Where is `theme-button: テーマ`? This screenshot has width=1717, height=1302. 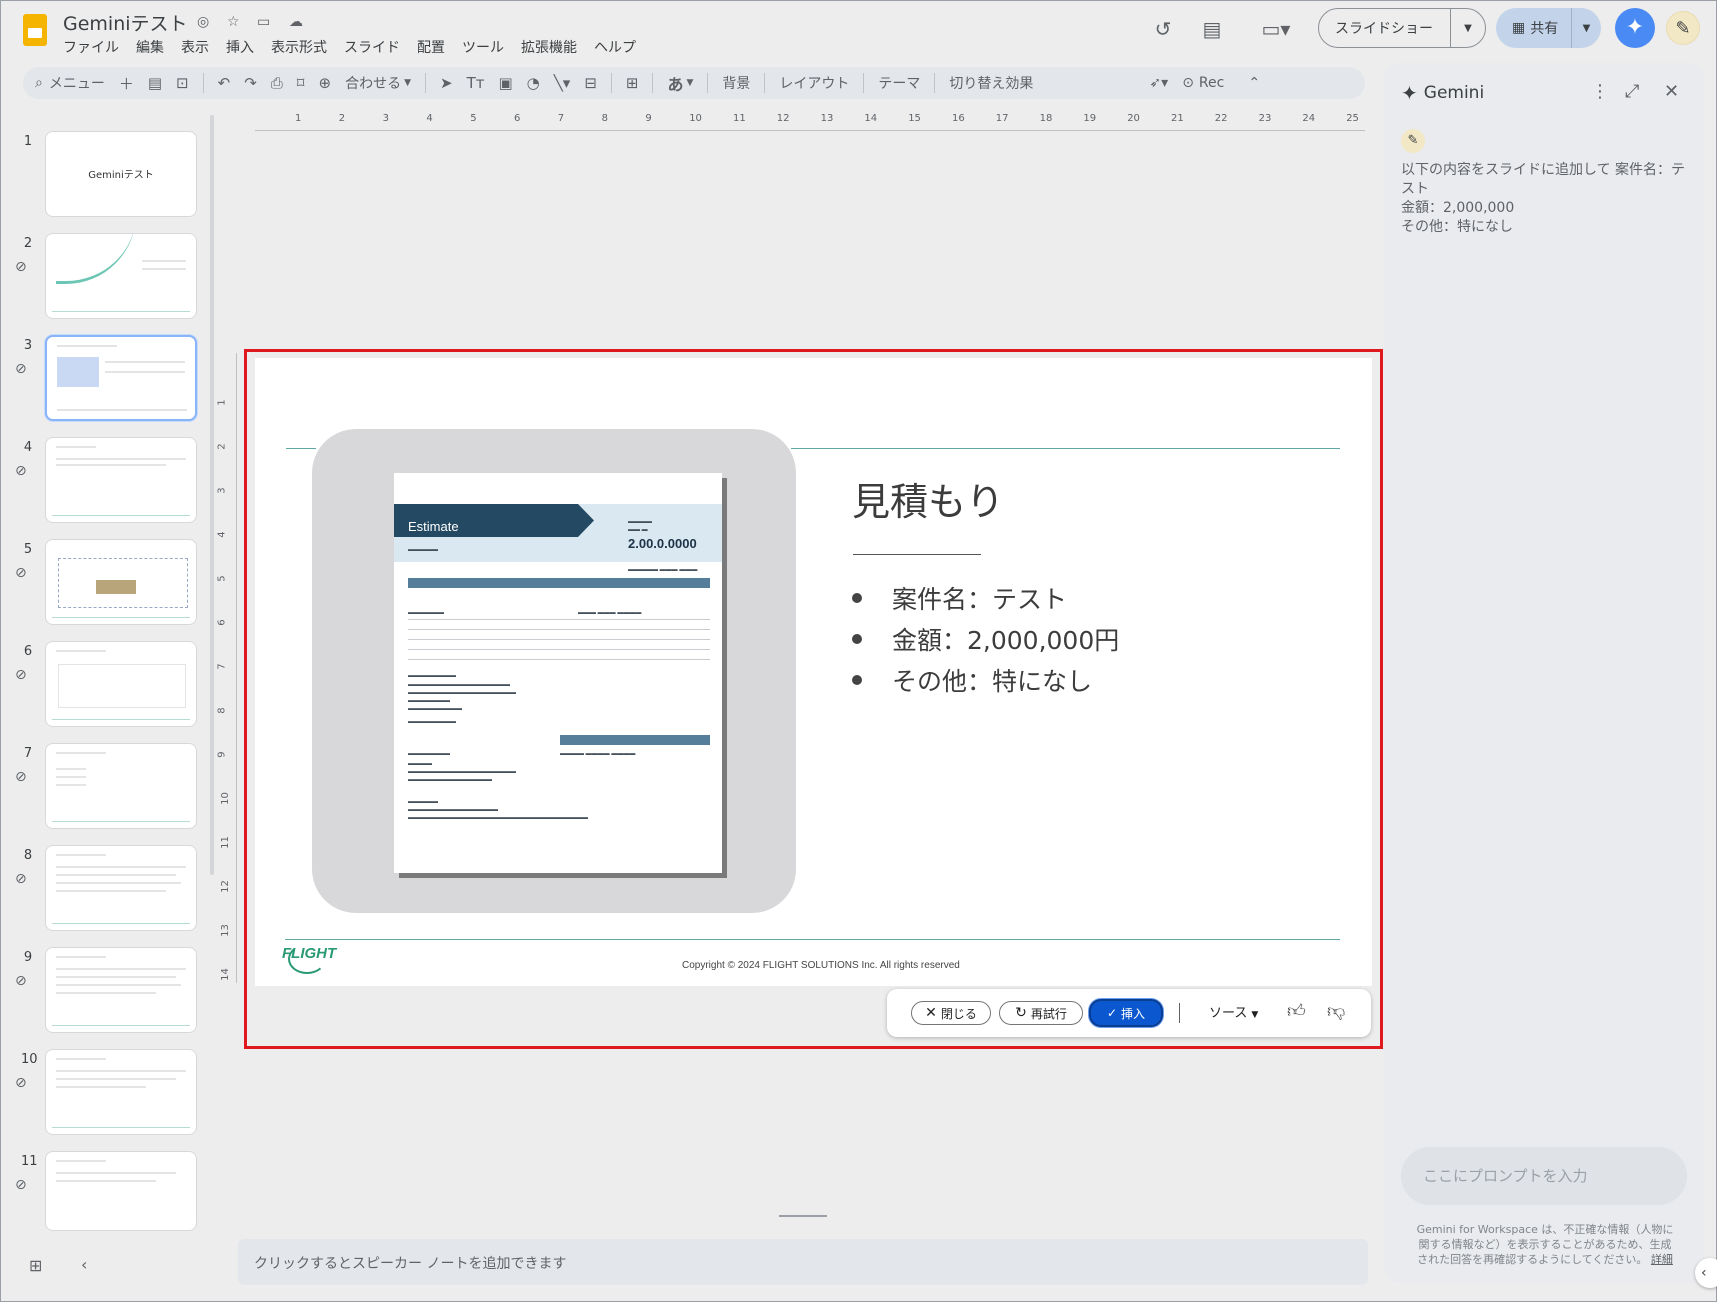 theme-button: テーマ is located at coordinates (899, 83).